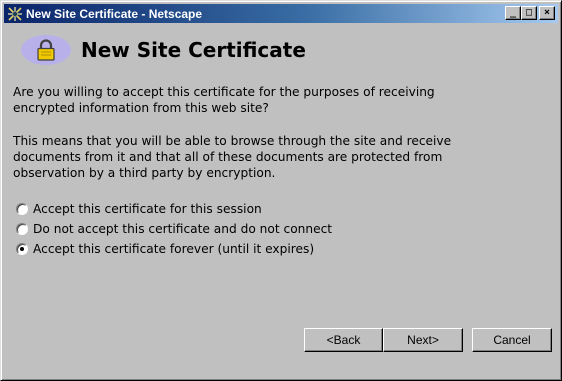 This screenshot has height=381, width=562. I want to click on dialog-header: New Site Certificate, so click(163, 50).